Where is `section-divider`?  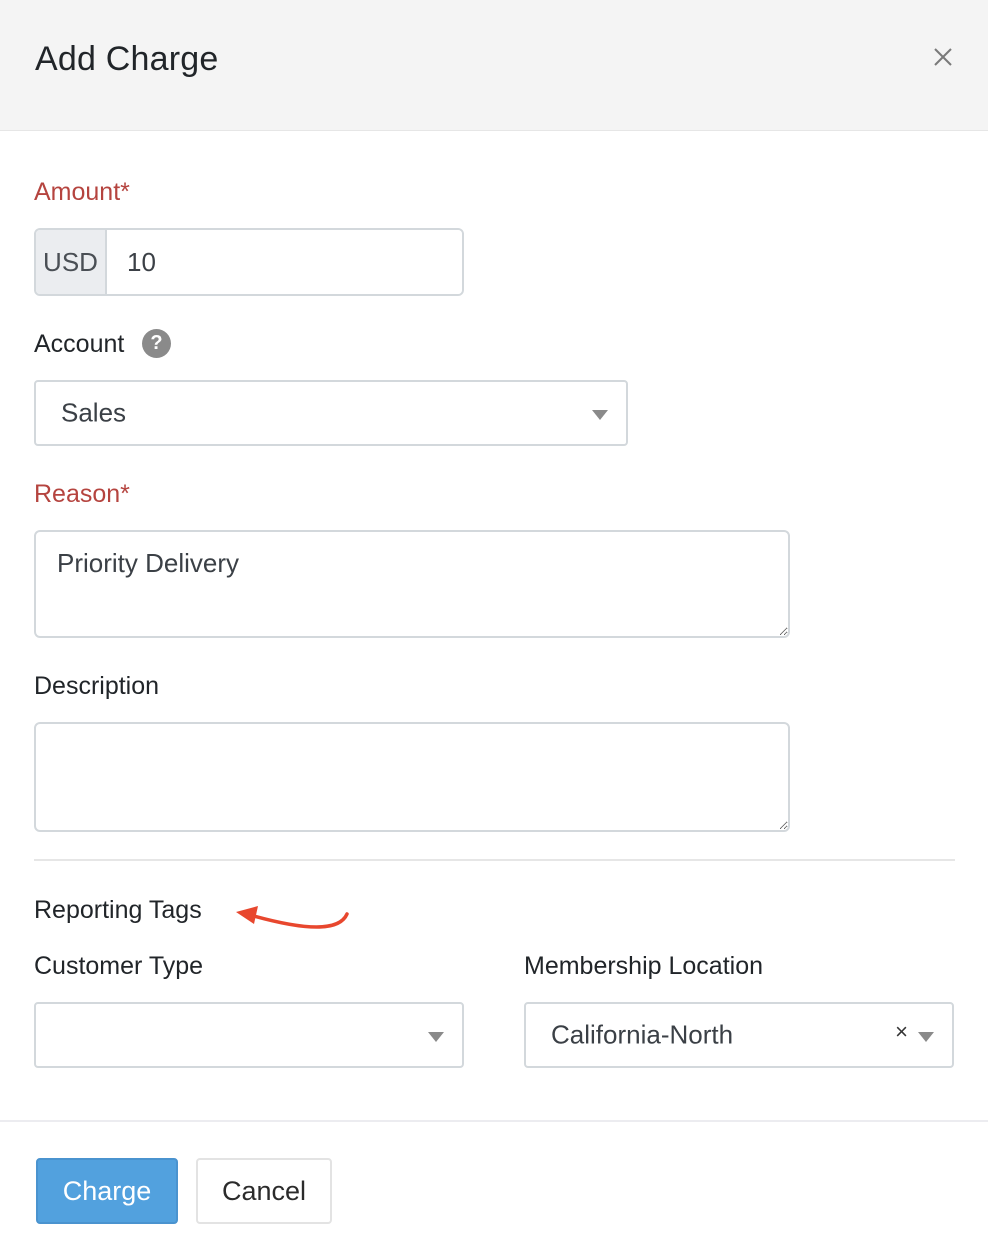 section-divider is located at coordinates (494, 860).